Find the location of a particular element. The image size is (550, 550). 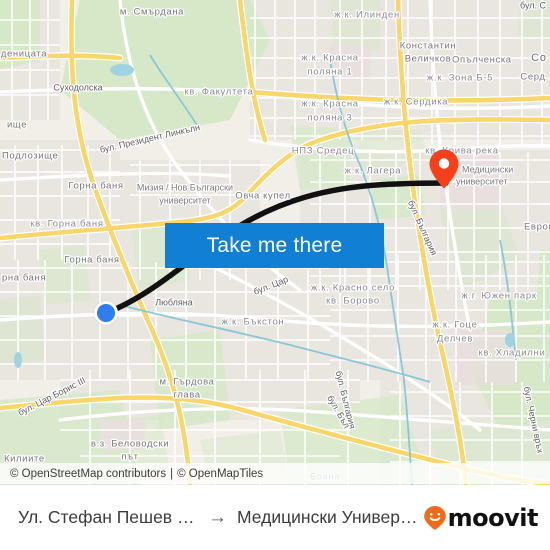

map-label: ж.г. Южен парк is located at coordinates (499, 296).